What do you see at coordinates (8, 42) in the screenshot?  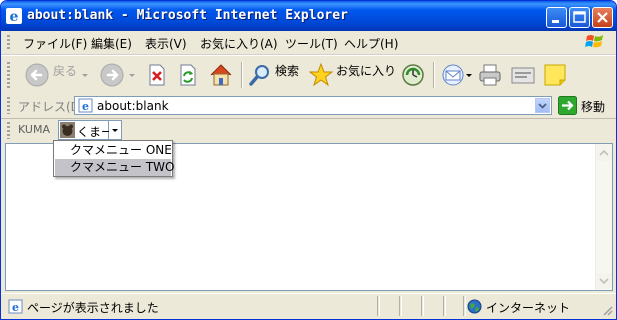 I see `menubar-grip` at bounding box center [8, 42].